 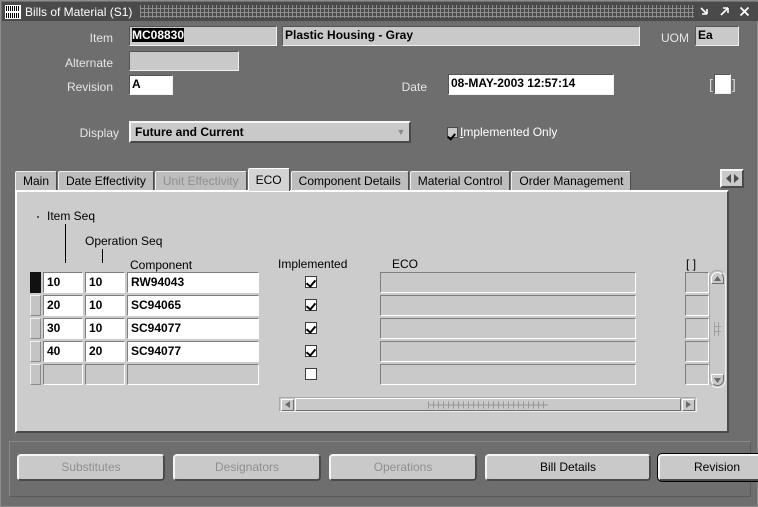 I want to click on implemented-only-text: mplemented Only, so click(x=510, y=132).